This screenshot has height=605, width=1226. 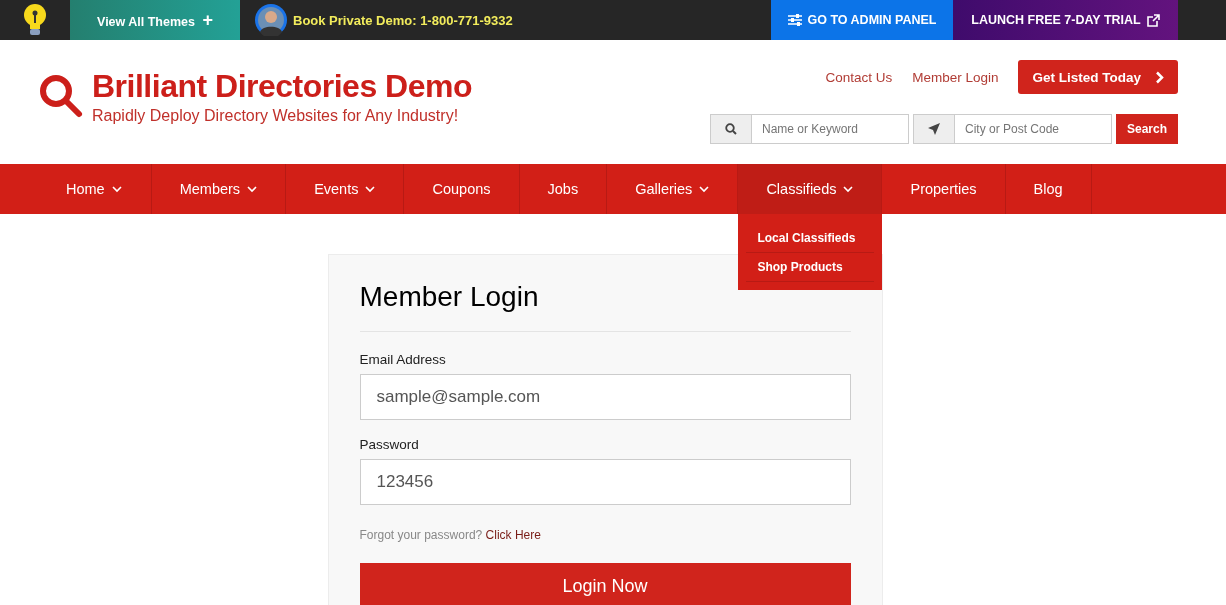 What do you see at coordinates (1159, 77) in the screenshot?
I see `chevron-right-icon` at bounding box center [1159, 77].